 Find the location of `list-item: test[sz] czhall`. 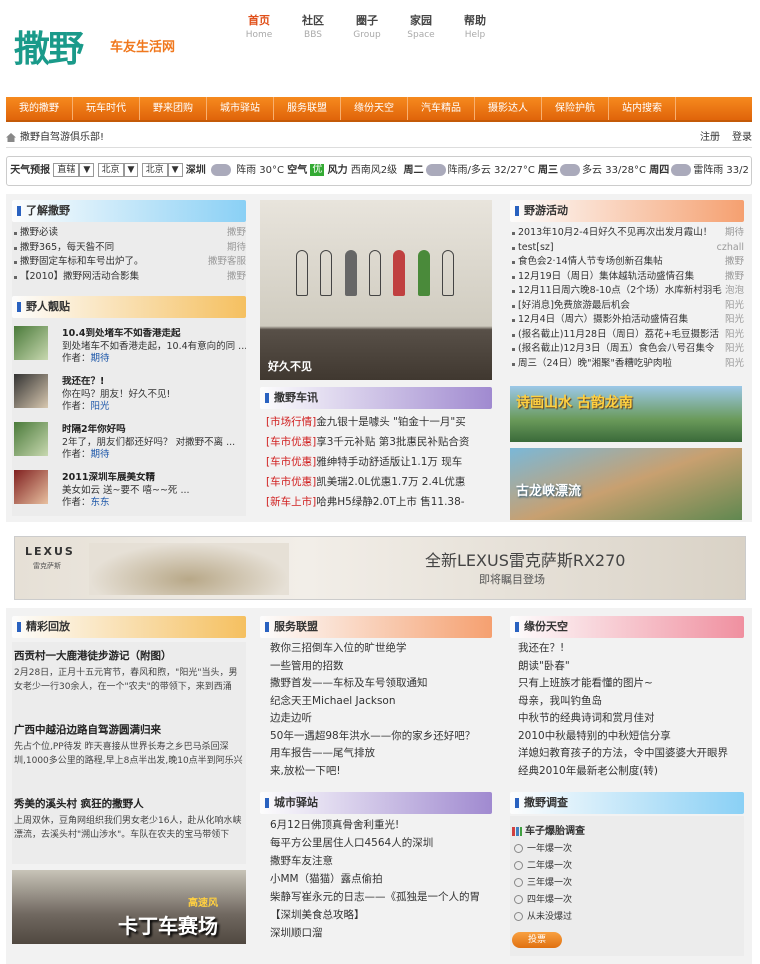

list-item: test[sz] czhall is located at coordinates (627, 248).